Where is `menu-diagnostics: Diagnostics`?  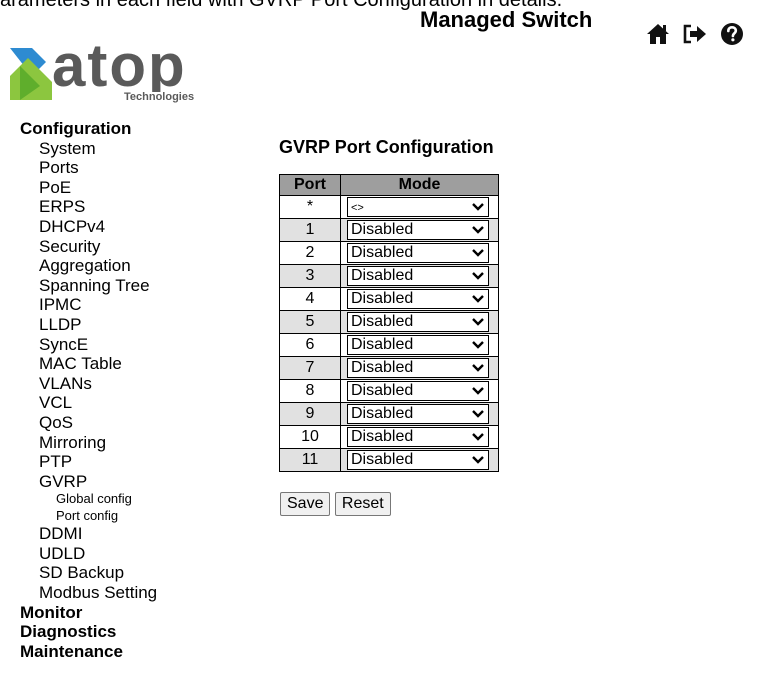
menu-diagnostics: Diagnostics is located at coordinates (88, 633).